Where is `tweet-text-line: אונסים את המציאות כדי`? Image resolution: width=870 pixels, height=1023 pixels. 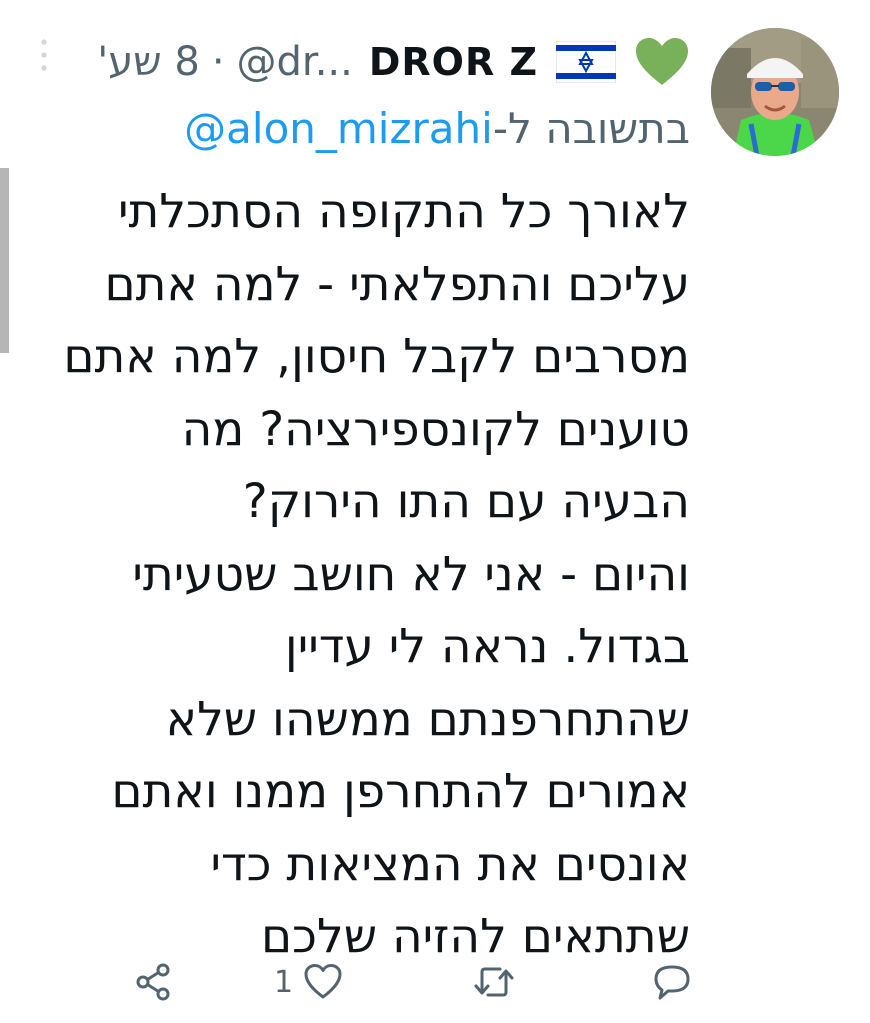 tweet-text-line: אונסים את המציאות כדי is located at coordinates (450, 864).